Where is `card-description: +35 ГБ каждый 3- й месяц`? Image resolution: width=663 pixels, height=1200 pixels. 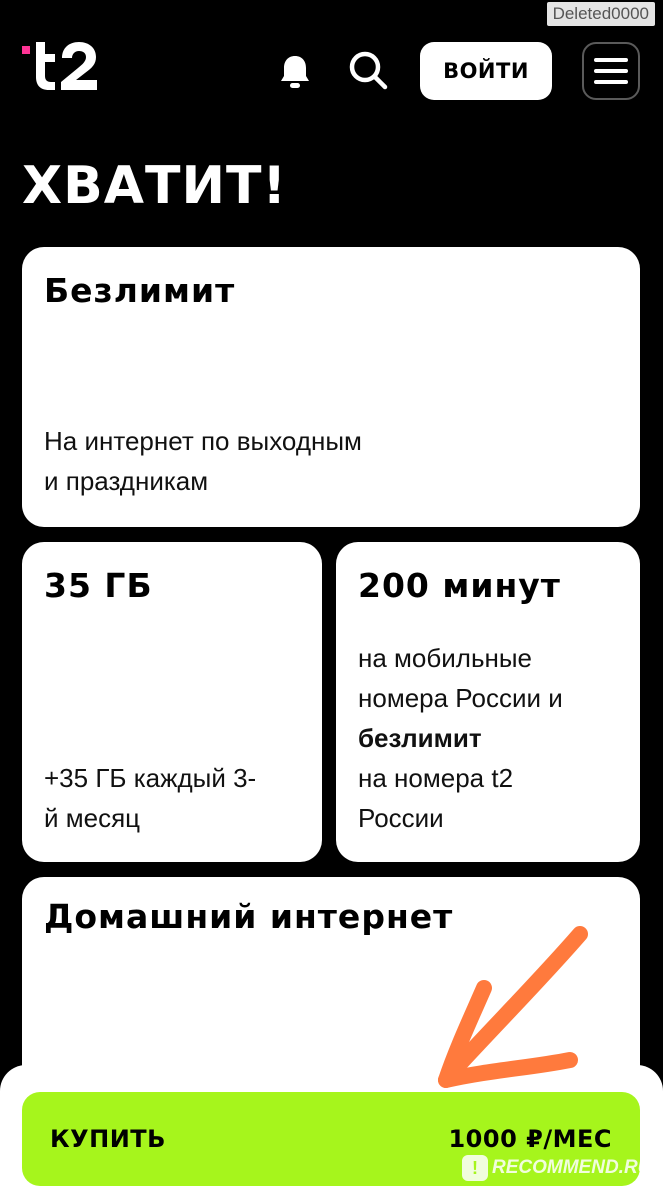 card-description: +35 ГБ каждый 3- й месяц is located at coordinates (150, 798).